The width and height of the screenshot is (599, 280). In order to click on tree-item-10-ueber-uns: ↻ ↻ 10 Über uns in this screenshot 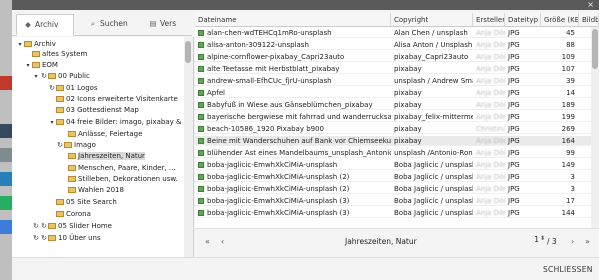, I will do `click(66, 238)`.